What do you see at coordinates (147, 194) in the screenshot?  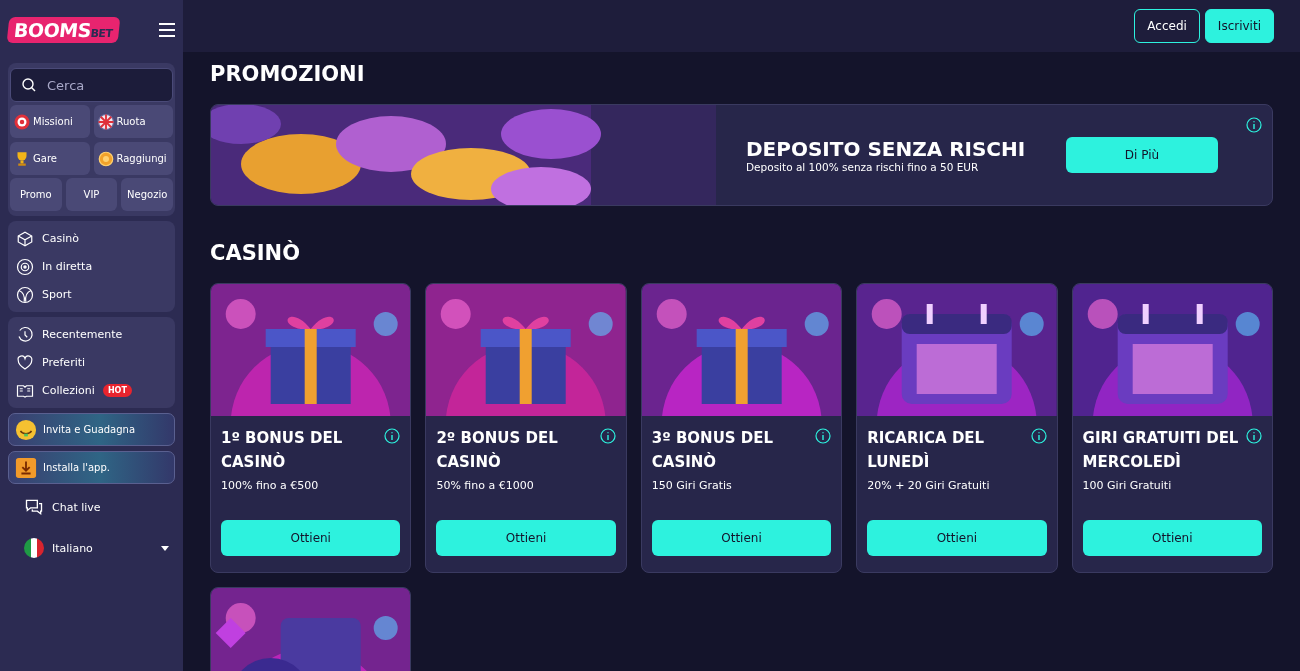 I see `quick-link: Negozio` at bounding box center [147, 194].